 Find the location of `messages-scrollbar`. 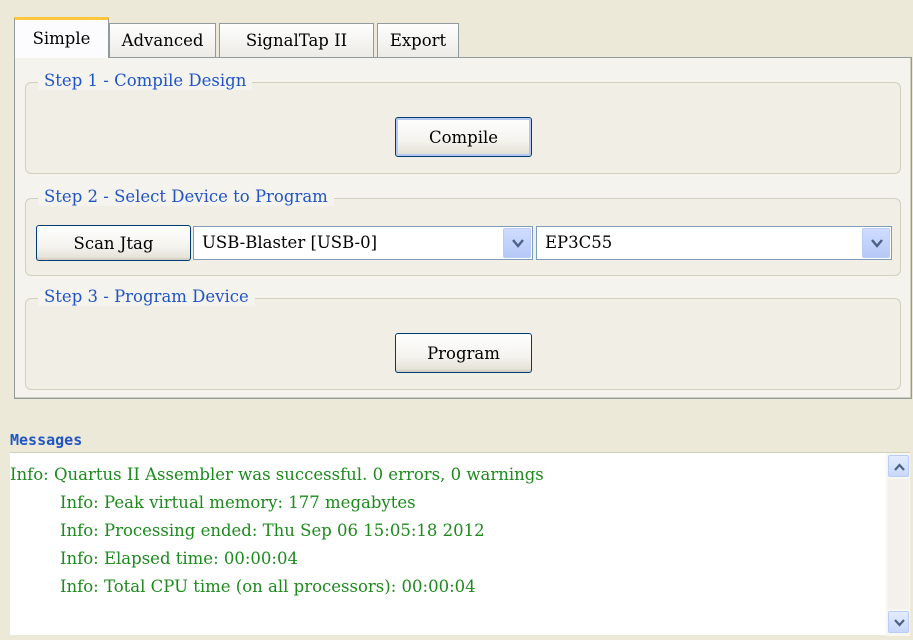

messages-scrollbar is located at coordinates (898, 544).